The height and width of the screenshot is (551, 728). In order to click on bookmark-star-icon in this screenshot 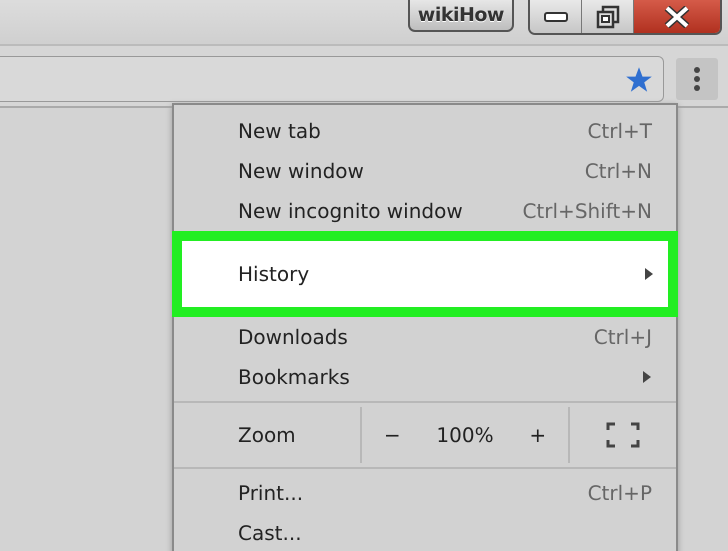, I will do `click(639, 79)`.